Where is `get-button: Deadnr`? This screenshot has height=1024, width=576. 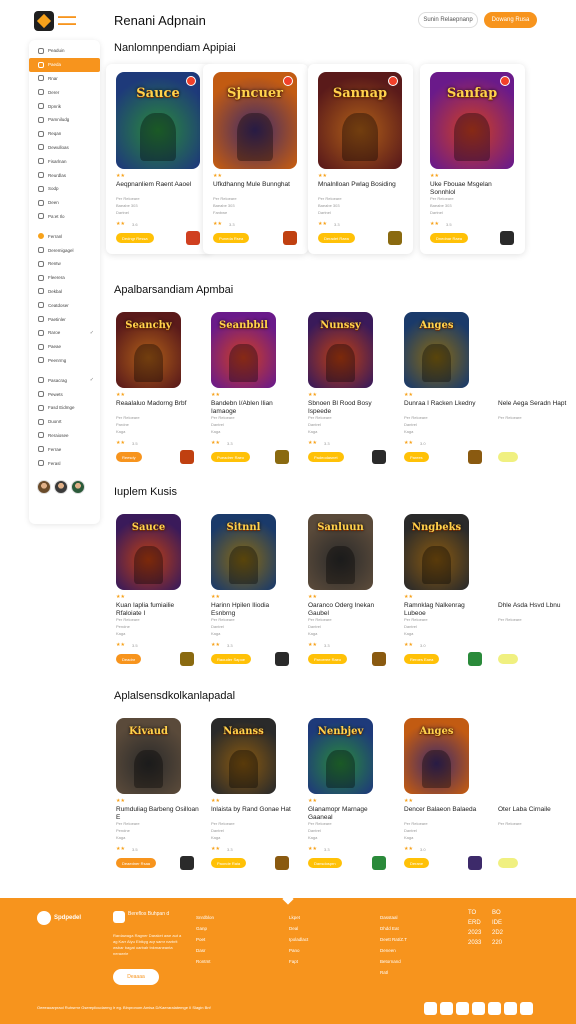
get-button: Deadnr is located at coordinates (129, 659).